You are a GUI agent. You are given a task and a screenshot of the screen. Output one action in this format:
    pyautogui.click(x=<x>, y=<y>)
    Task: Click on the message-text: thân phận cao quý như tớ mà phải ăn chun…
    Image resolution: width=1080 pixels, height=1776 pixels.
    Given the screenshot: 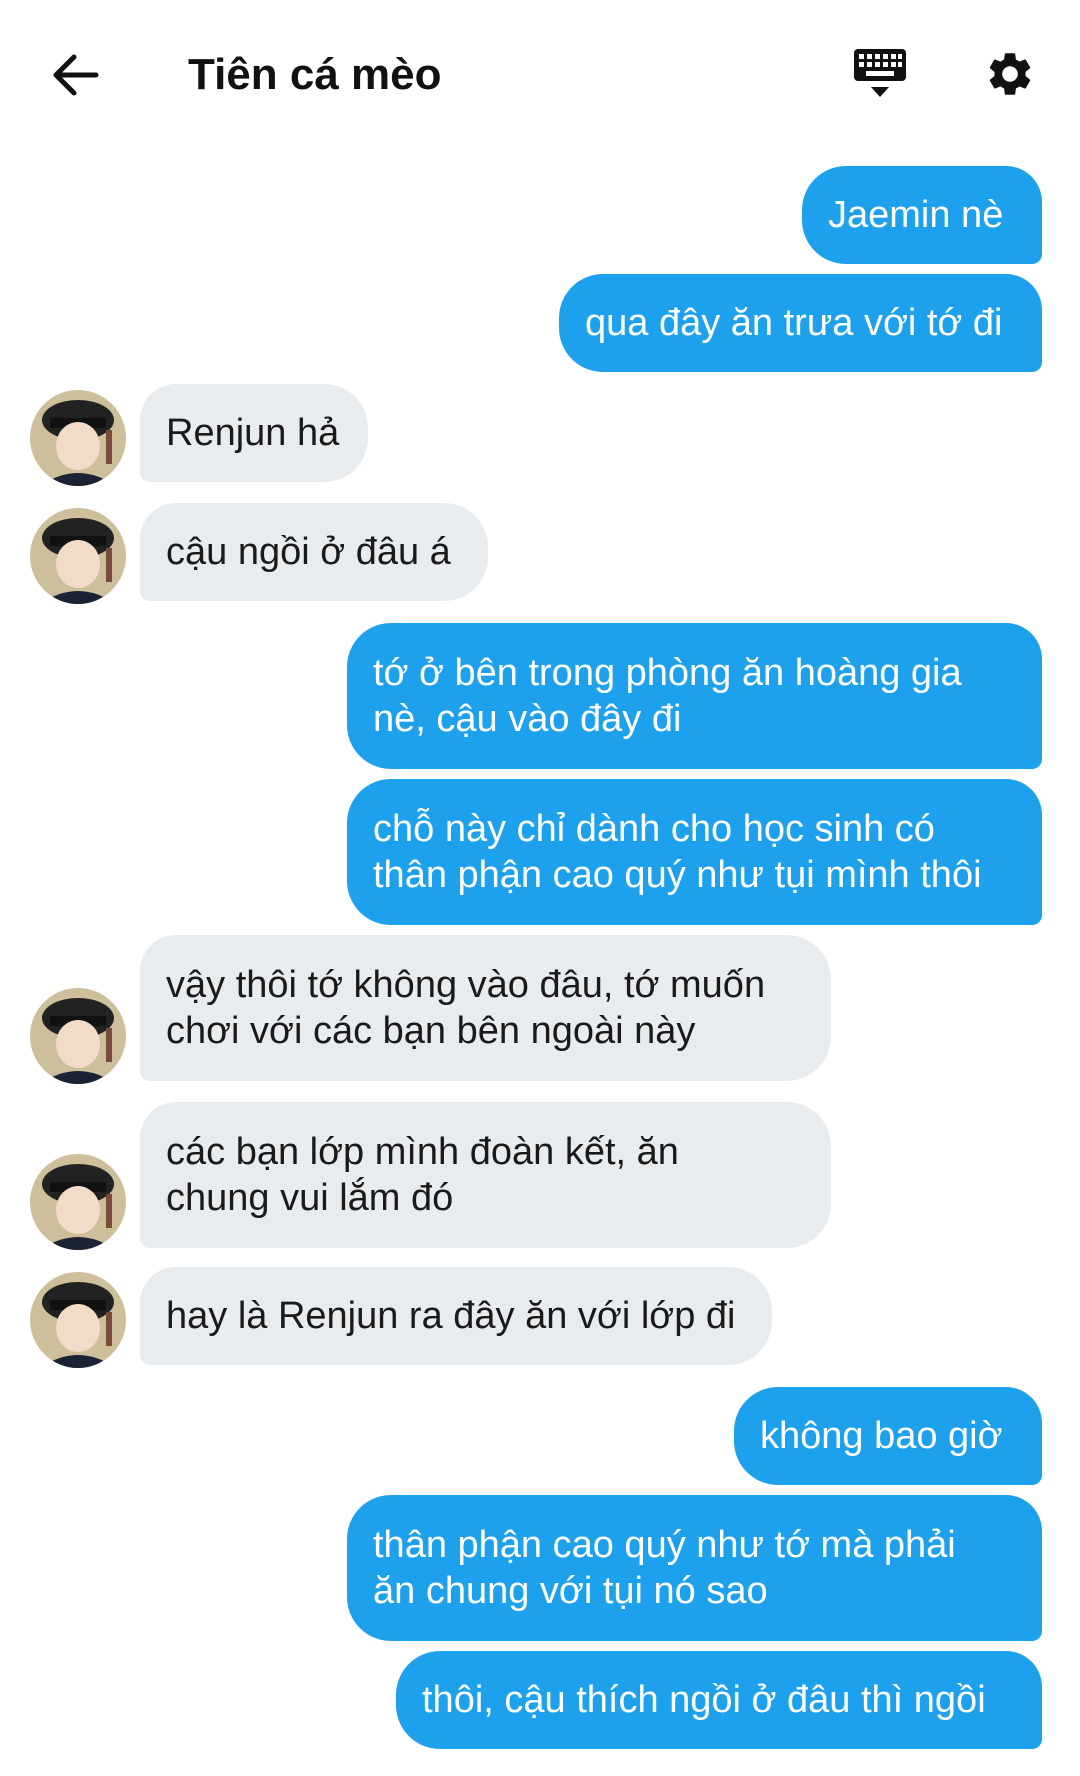 What is the action you would take?
    pyautogui.click(x=664, y=1568)
    